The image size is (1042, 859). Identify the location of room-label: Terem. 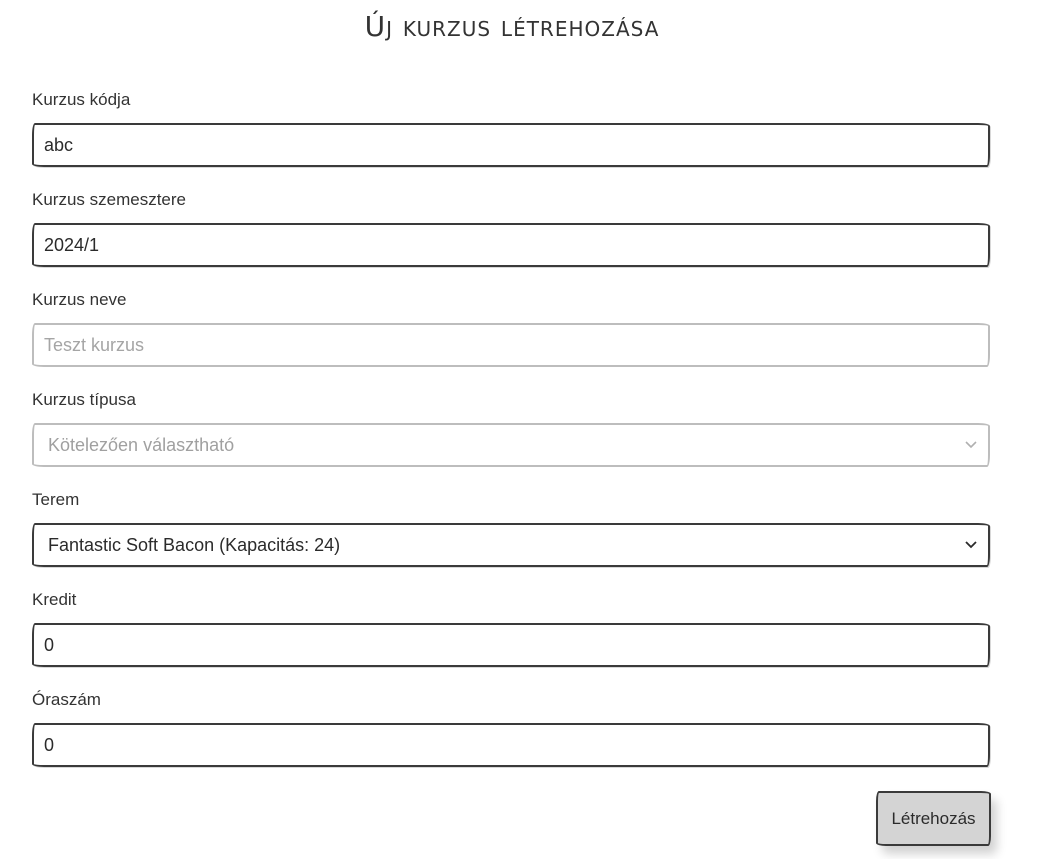
(56, 499).